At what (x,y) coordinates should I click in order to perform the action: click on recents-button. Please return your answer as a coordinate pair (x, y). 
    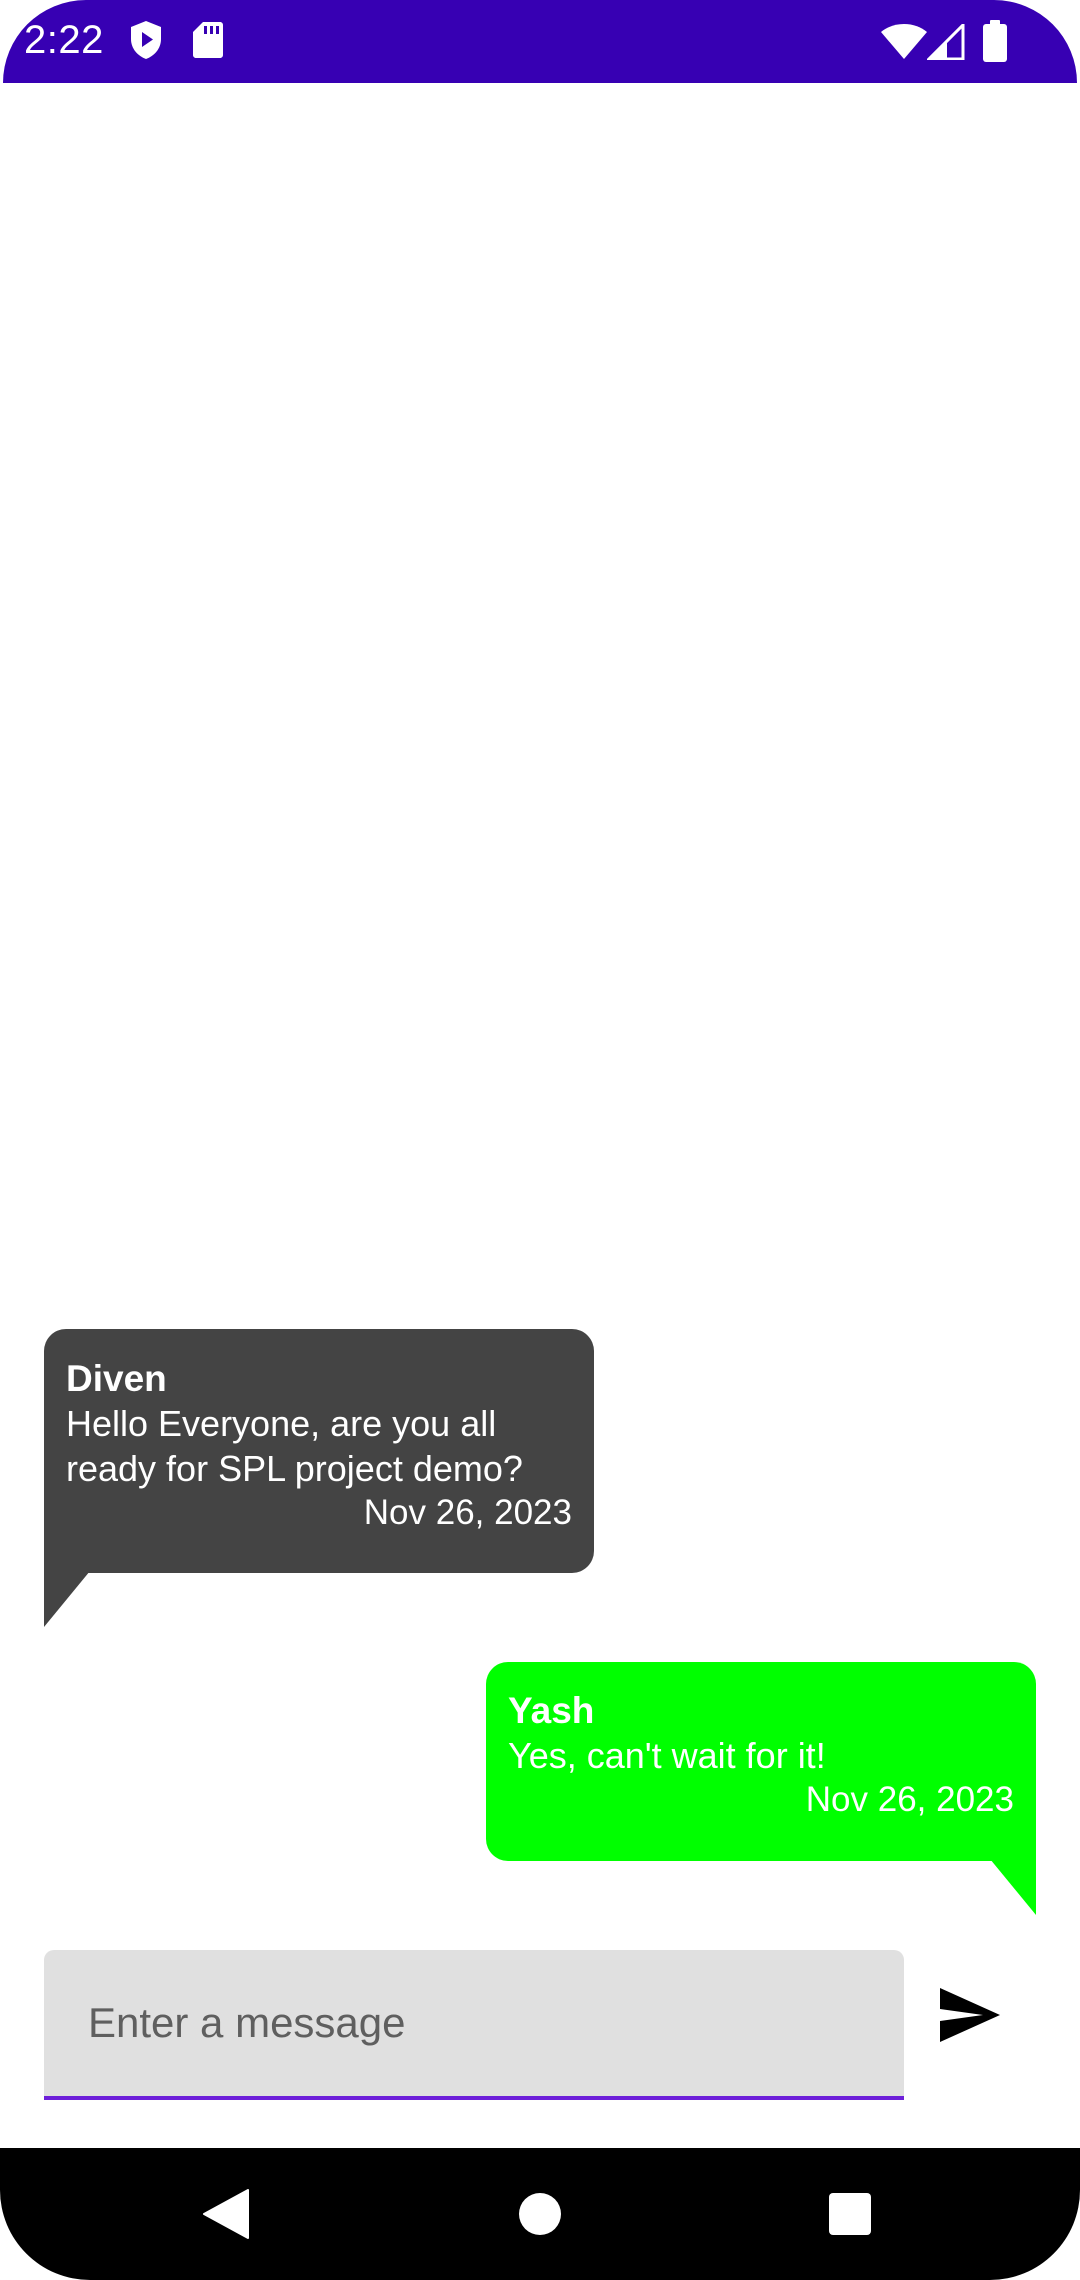
    Looking at the image, I should click on (850, 2214).